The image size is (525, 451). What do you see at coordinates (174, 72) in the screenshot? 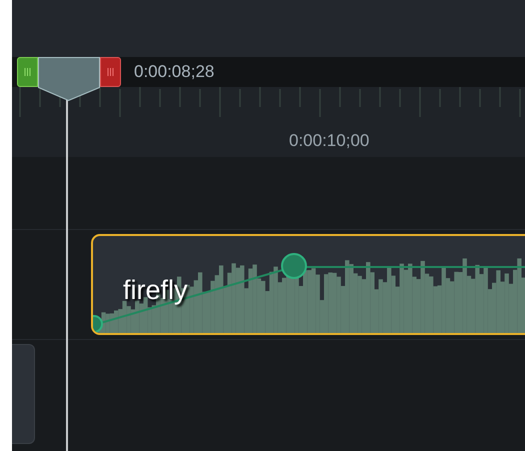
I see `playhead-time: 0:00:08;28` at bounding box center [174, 72].